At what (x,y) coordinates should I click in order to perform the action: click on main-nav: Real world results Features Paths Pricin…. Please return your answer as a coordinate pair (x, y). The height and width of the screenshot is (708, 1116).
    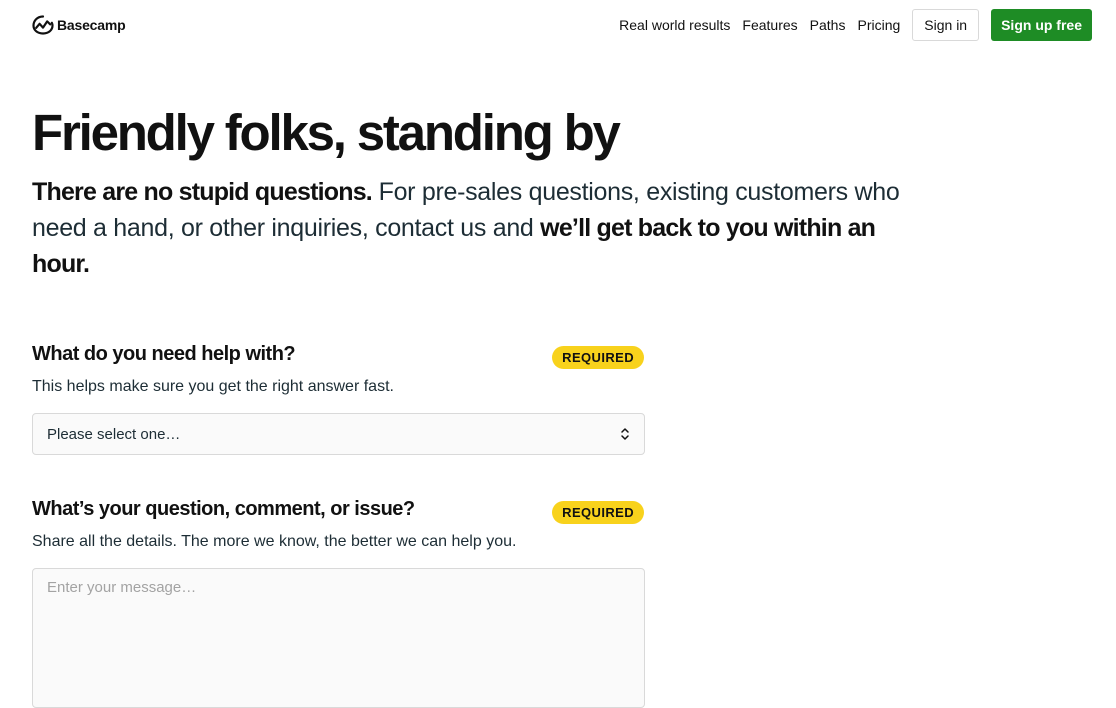
    Looking at the image, I should click on (855, 25).